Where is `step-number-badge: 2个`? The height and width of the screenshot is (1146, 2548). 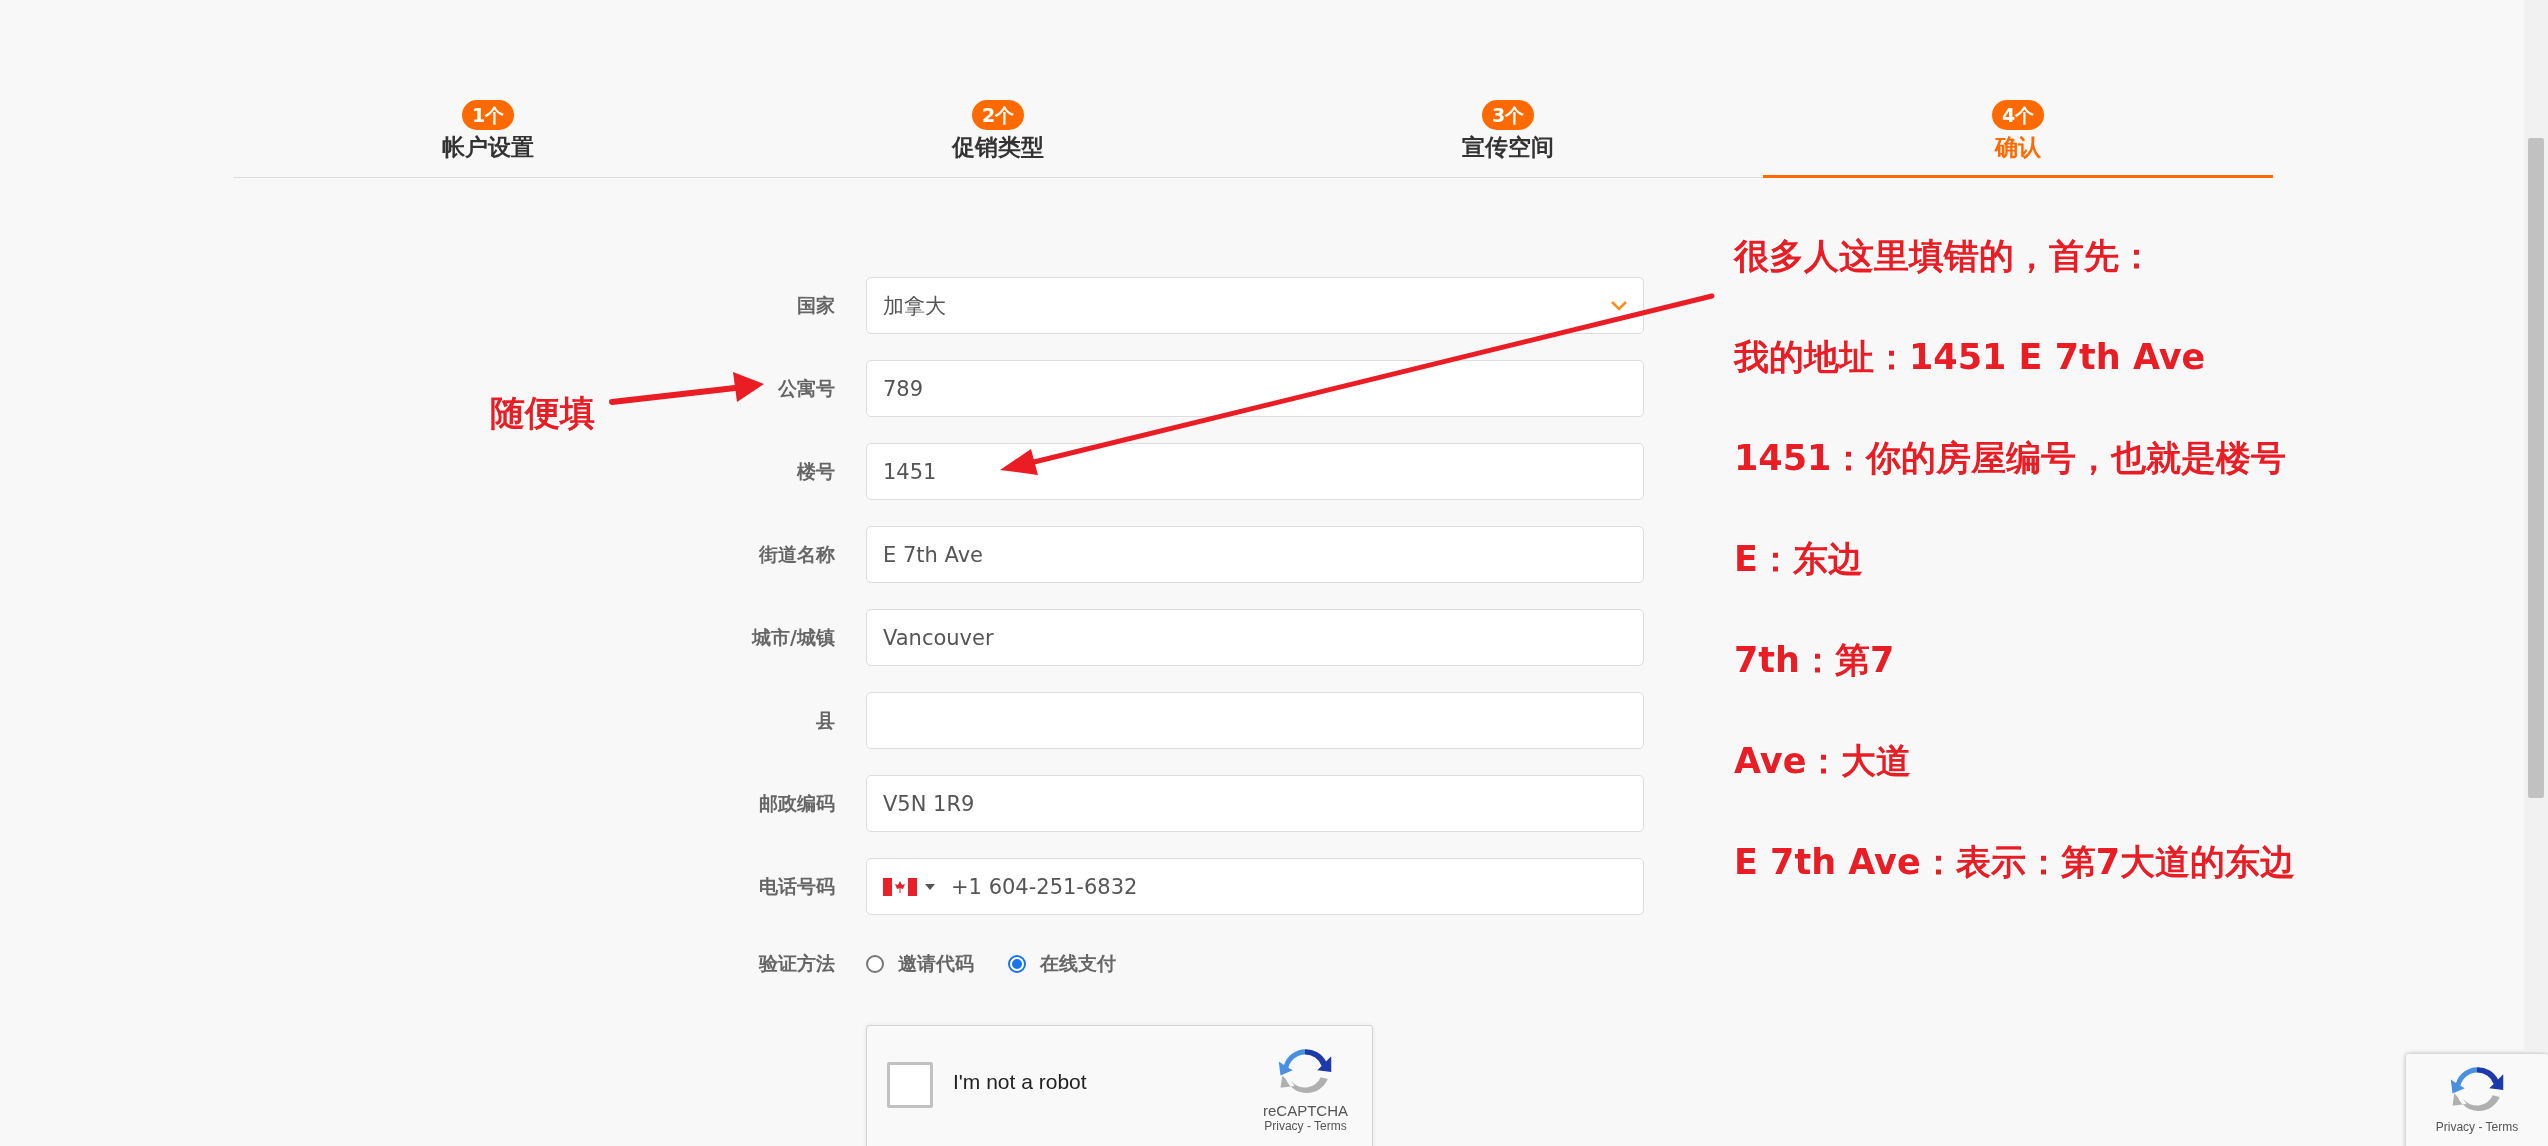 step-number-badge: 2个 is located at coordinates (998, 115).